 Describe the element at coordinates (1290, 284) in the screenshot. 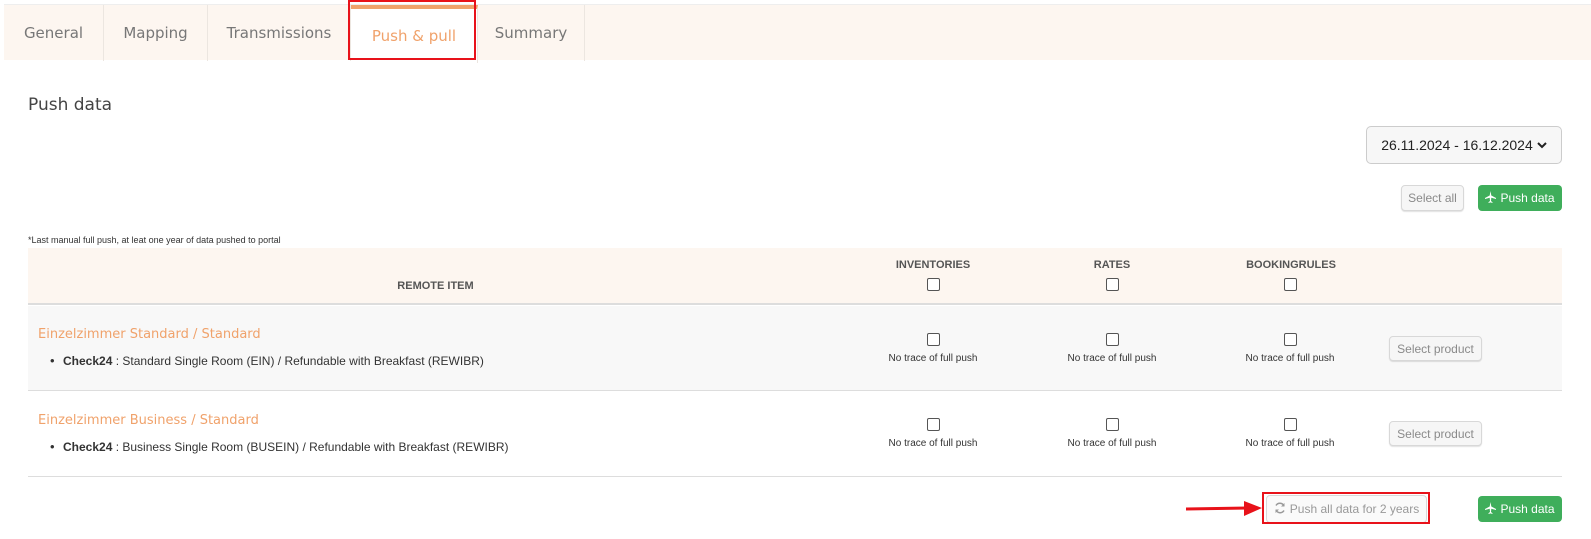

I see `bookingrules-select-all-checkbox` at that location.